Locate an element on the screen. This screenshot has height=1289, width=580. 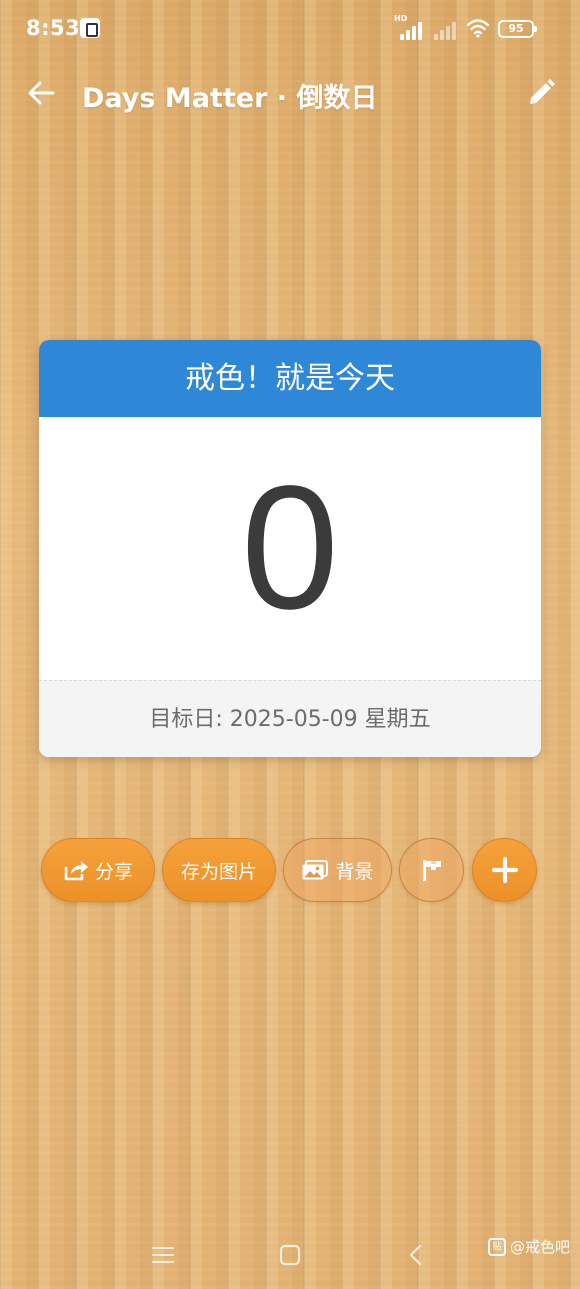
add-button is located at coordinates (504, 870).